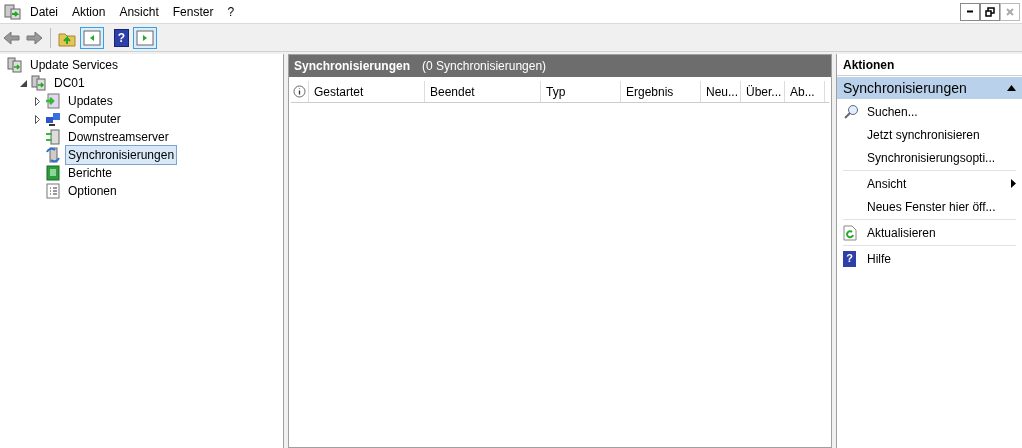  I want to click on action-item: Jetzt synchronisieren, so click(929, 134).